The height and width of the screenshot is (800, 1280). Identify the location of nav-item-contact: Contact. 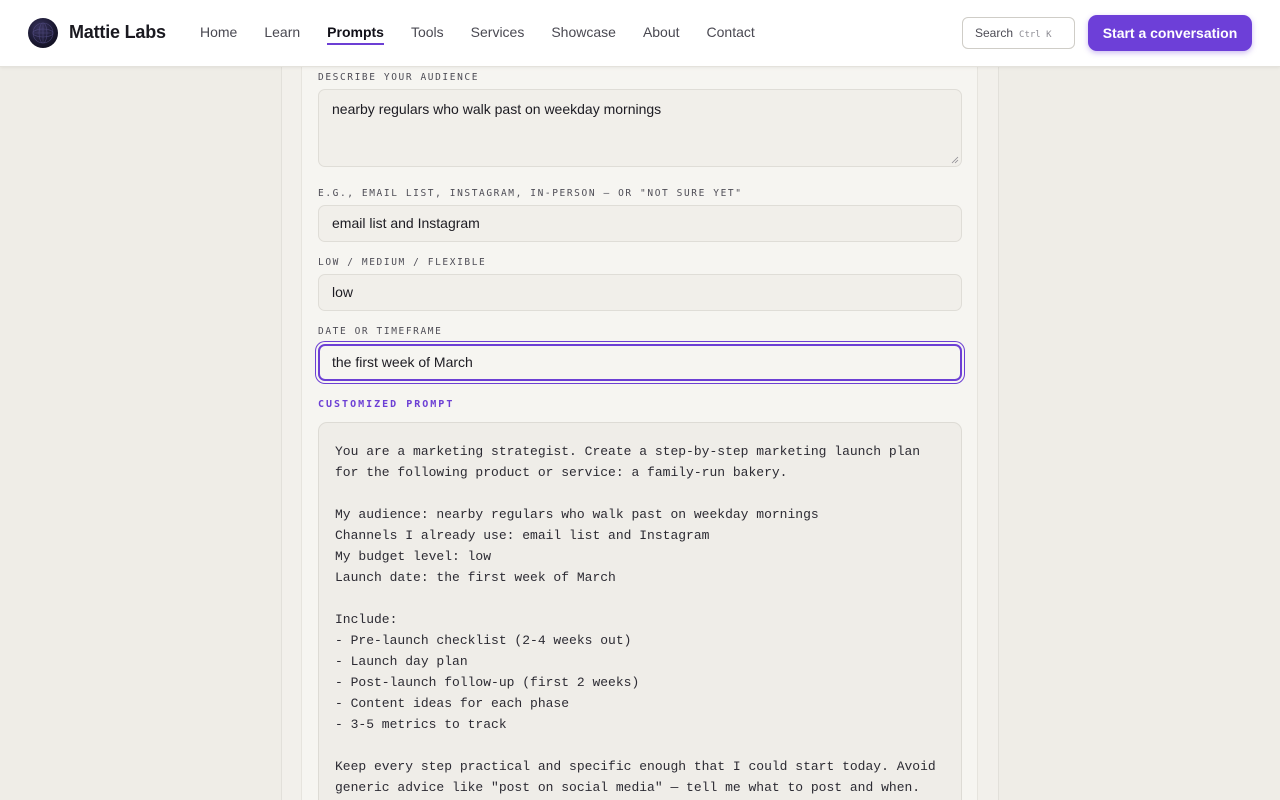
(731, 34).